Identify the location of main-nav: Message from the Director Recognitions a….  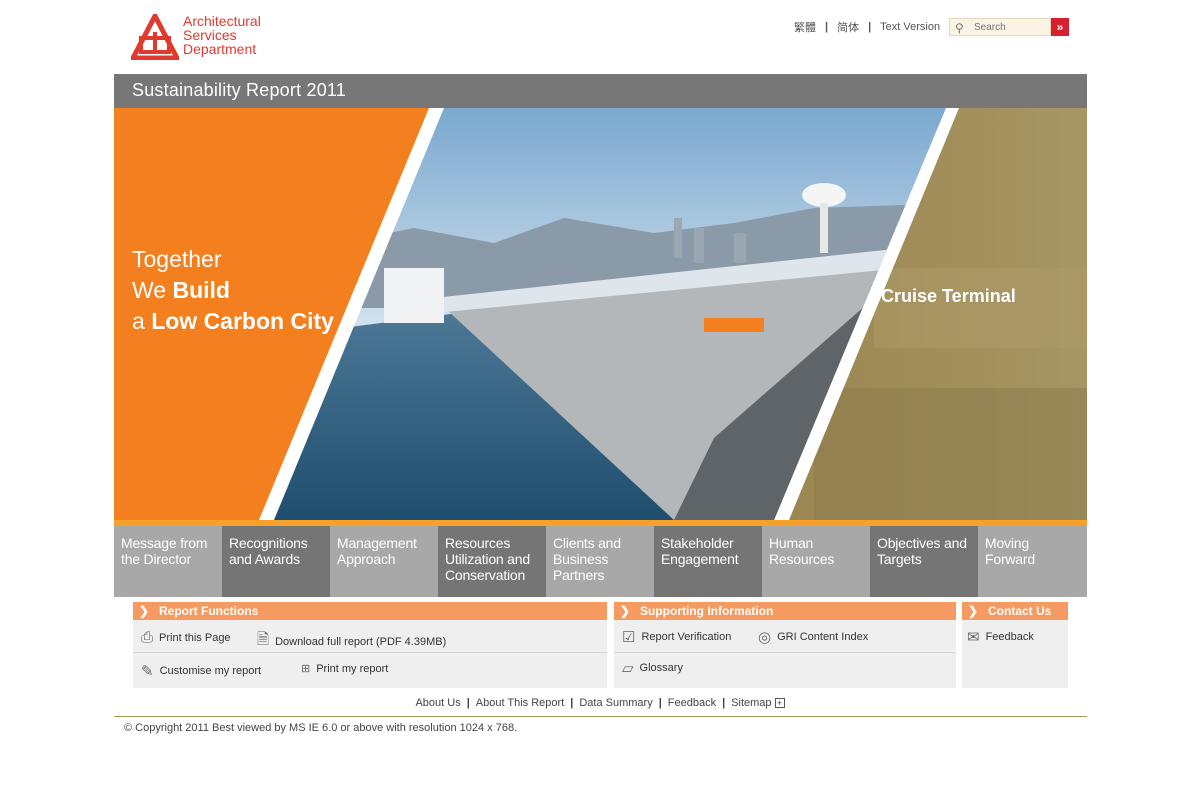
(600, 561).